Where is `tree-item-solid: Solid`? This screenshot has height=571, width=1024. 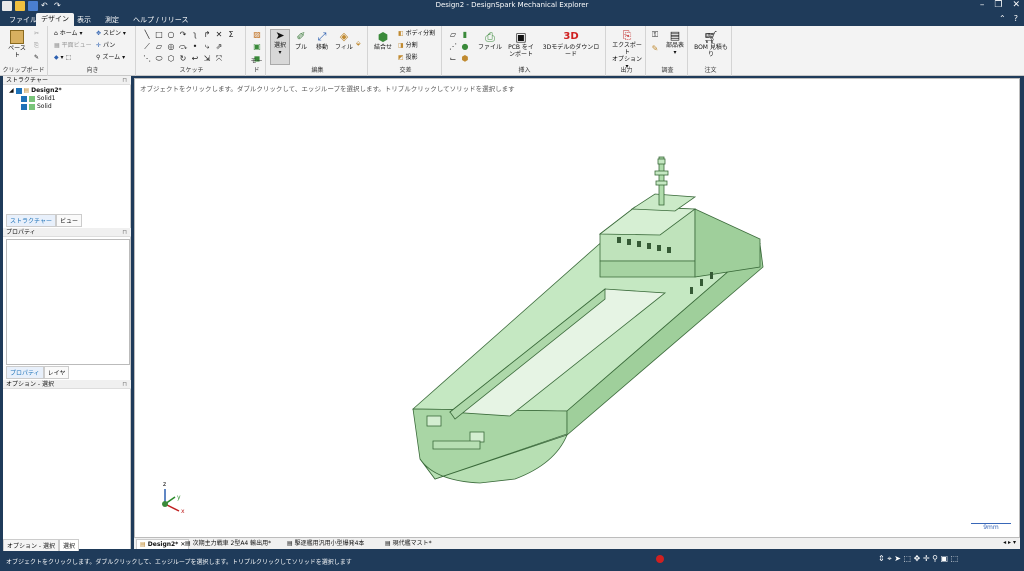 tree-item-solid: Solid is located at coordinates (35, 107).